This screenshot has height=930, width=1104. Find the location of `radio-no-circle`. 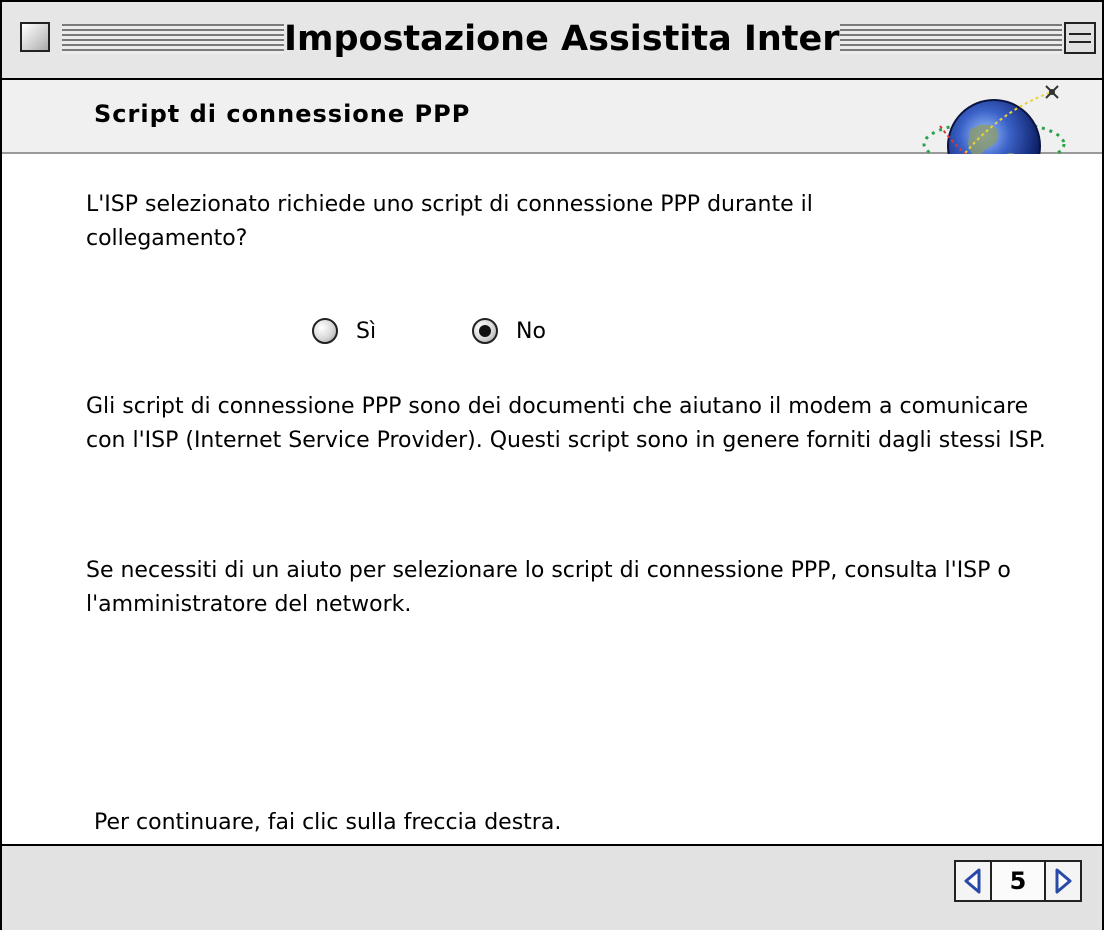

radio-no-circle is located at coordinates (485, 331).